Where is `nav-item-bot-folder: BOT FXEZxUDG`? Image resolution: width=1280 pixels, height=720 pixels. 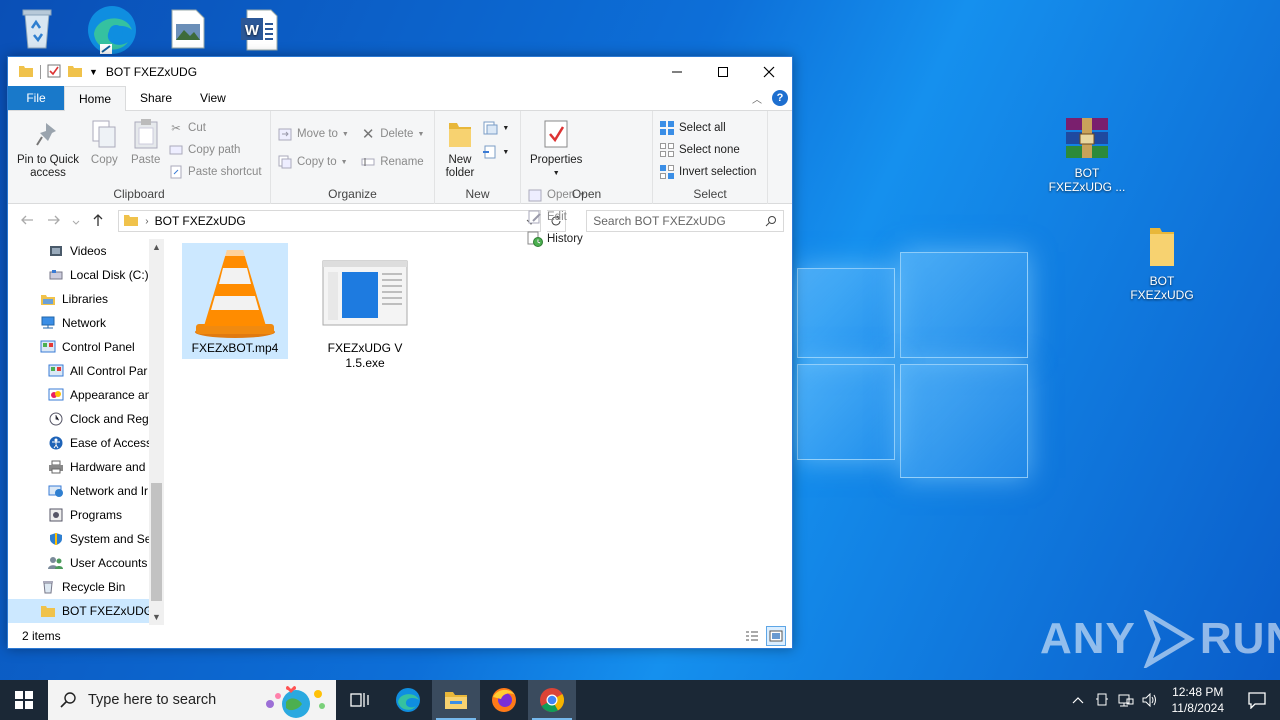
nav-item-bot-folder: BOT FXEZxUDG is located at coordinates (86, 611).